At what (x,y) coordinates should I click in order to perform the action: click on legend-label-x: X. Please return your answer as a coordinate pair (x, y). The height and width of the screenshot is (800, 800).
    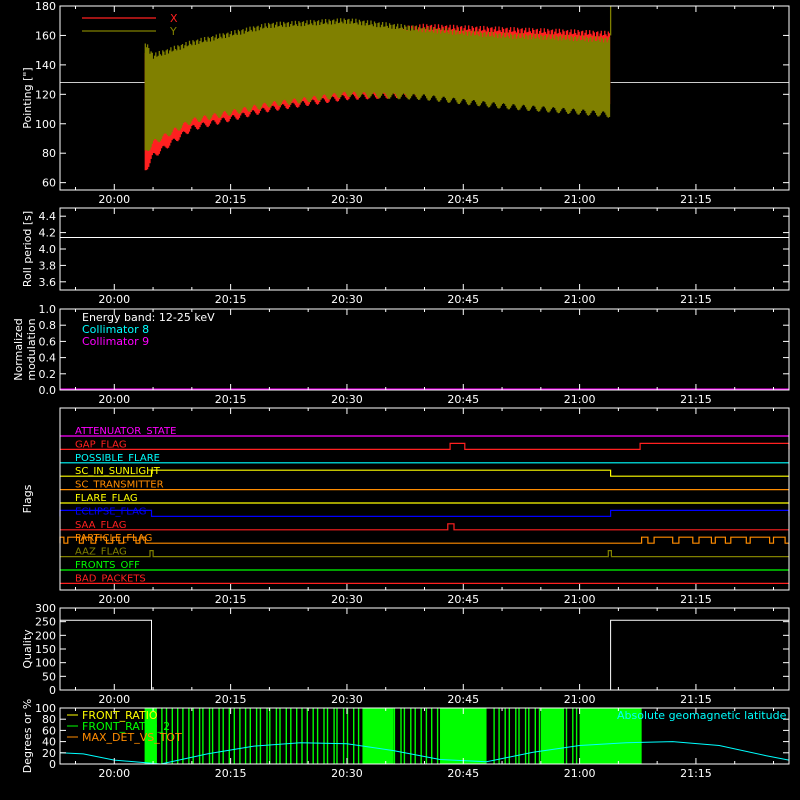
    Looking at the image, I should click on (174, 18).